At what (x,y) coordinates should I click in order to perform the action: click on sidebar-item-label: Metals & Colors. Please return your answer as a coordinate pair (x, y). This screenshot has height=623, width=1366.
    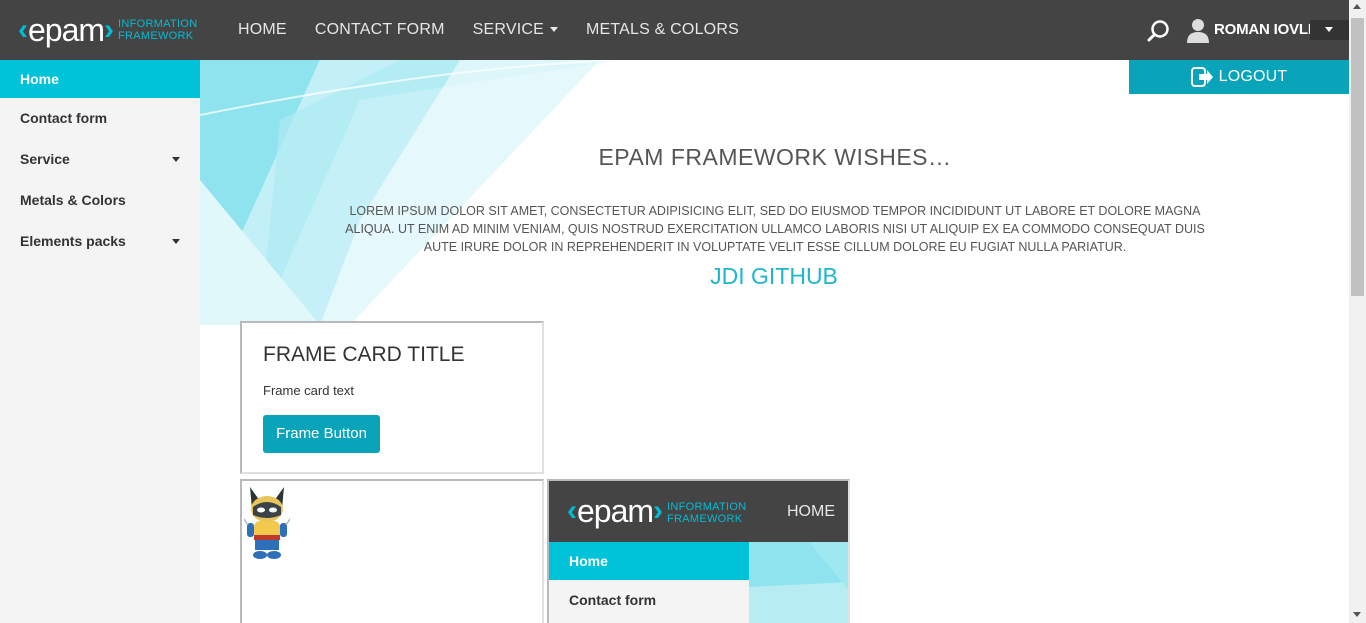
    Looking at the image, I should click on (73, 200).